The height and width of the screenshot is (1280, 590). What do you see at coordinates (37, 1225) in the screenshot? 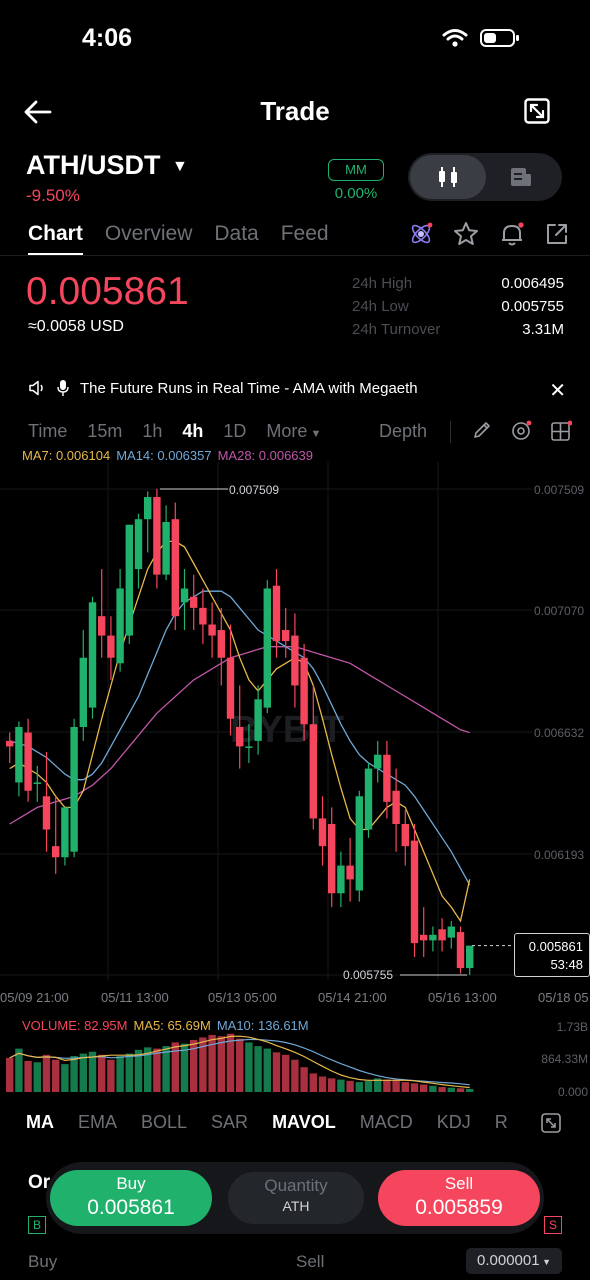
I see `buy-badge: B` at bounding box center [37, 1225].